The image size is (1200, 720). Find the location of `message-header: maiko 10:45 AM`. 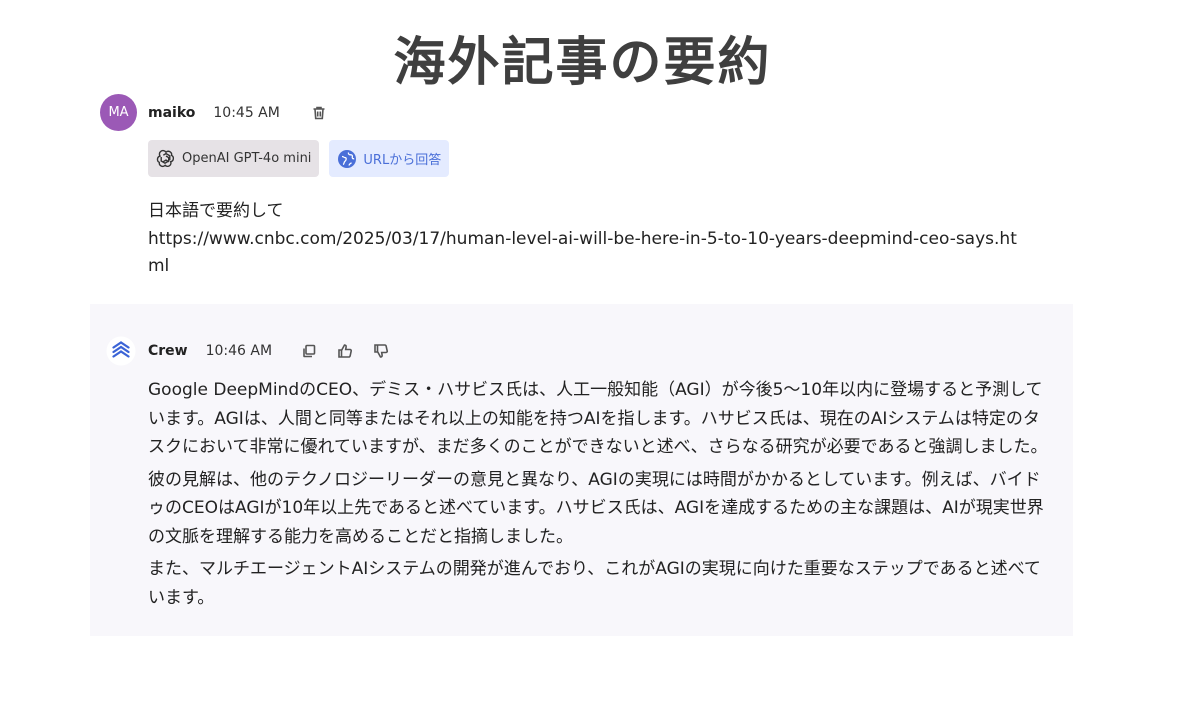

message-header: maiko 10:45 AM is located at coordinates (238, 113).